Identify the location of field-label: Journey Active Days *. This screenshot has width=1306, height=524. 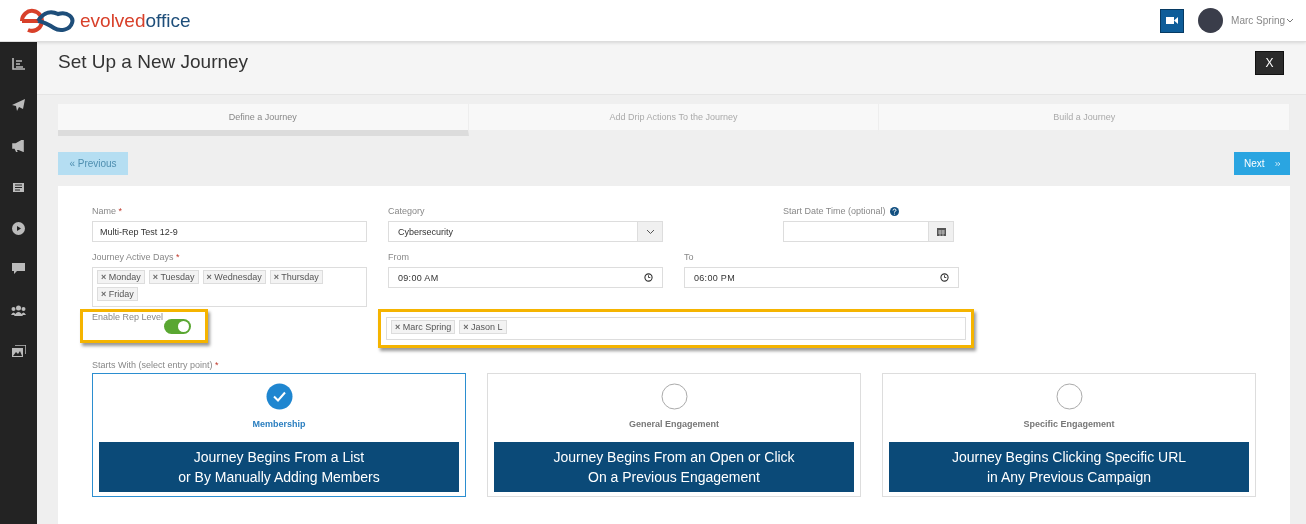
(136, 257).